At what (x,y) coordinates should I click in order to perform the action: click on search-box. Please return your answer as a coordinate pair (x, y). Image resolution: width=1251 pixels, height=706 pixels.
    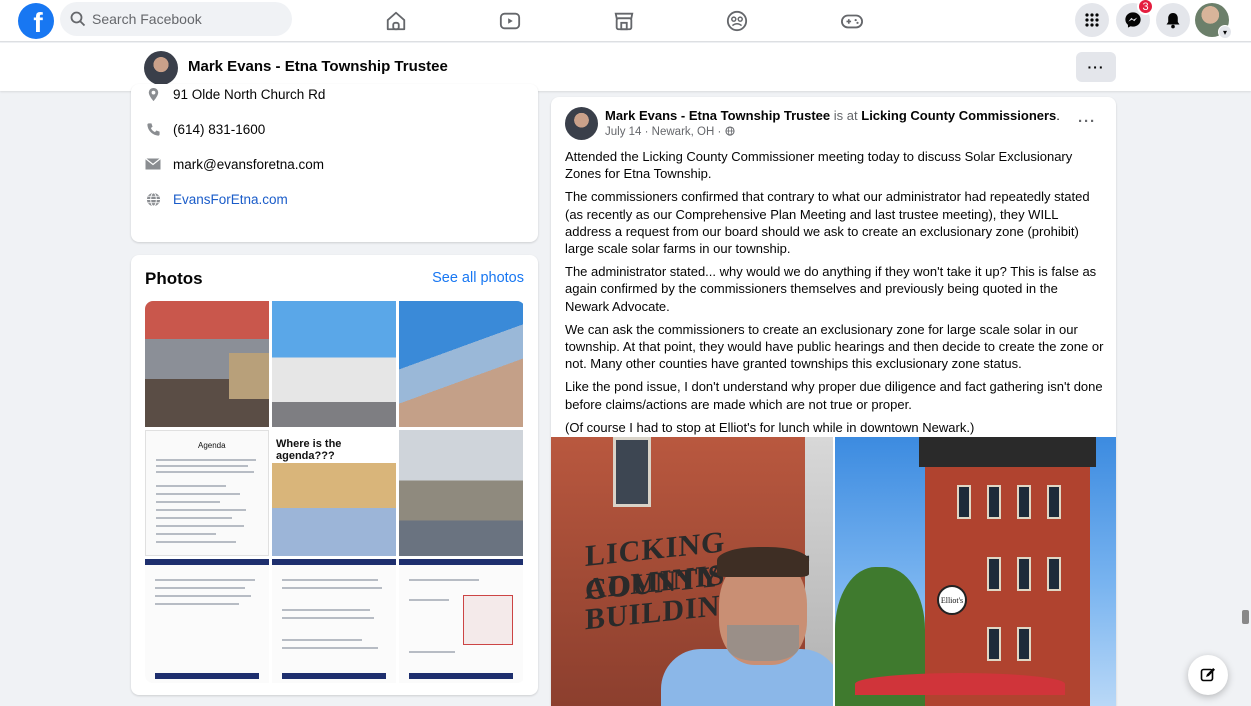
    Looking at the image, I should click on (176, 19).